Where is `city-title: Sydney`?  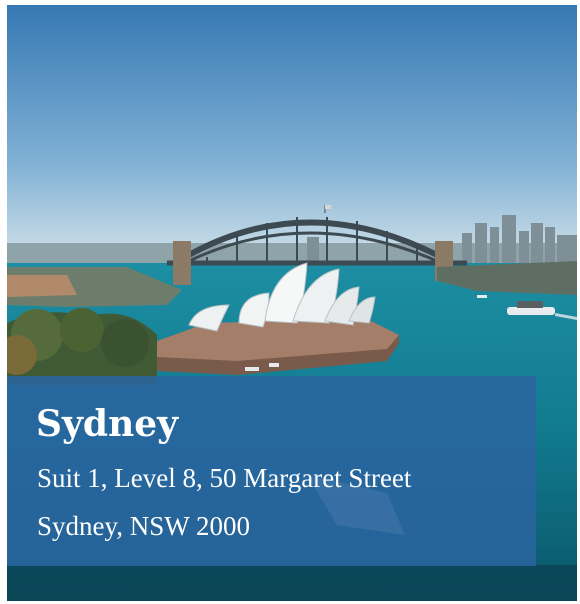
city-title: Sydney is located at coordinates (107, 424).